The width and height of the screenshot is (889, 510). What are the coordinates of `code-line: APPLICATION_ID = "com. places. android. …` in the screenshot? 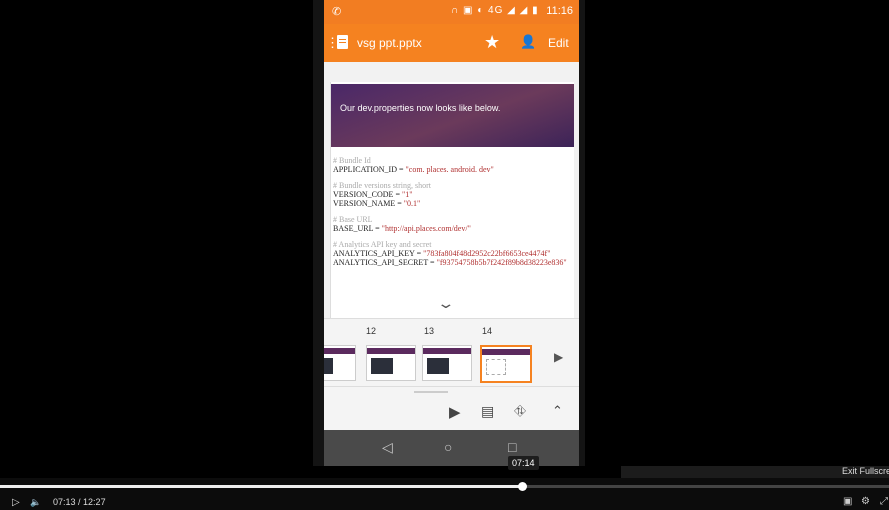 It's located at (453, 169).